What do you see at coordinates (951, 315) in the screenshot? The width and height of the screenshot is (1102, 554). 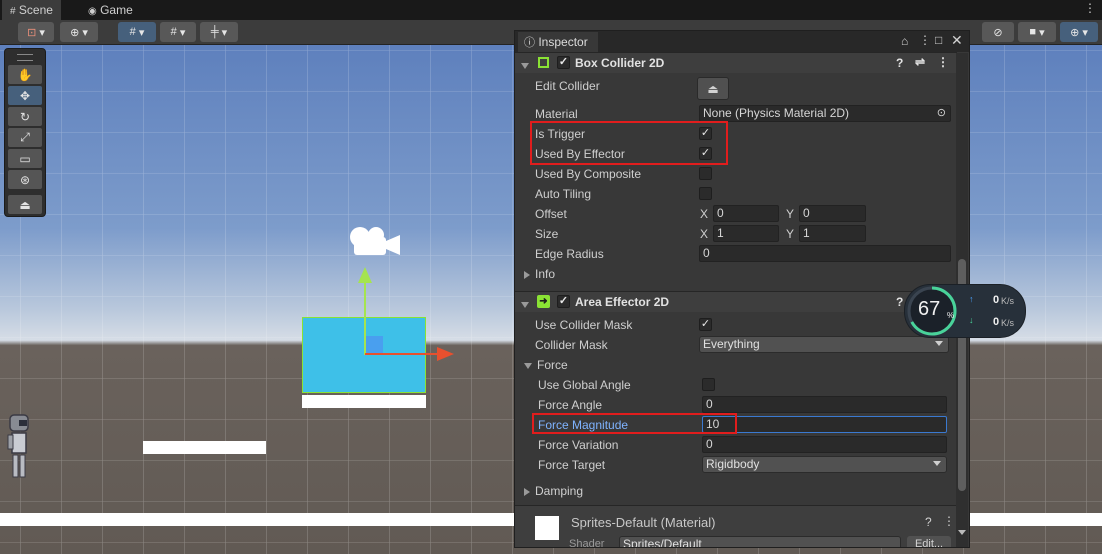 I see `usage-percent-unit: %` at bounding box center [951, 315].